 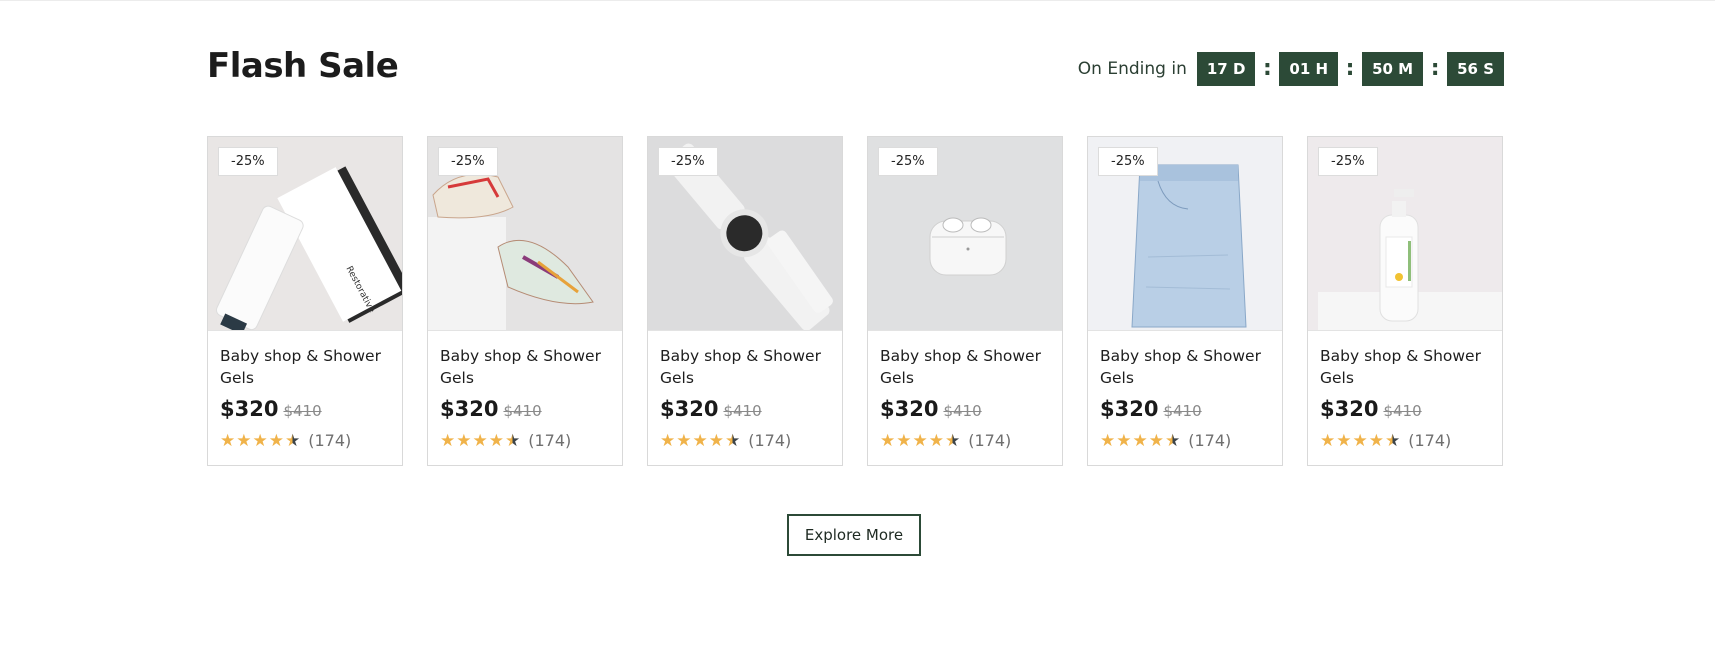 What do you see at coordinates (305, 234) in the screenshot?
I see `product-image: Restorative -25%` at bounding box center [305, 234].